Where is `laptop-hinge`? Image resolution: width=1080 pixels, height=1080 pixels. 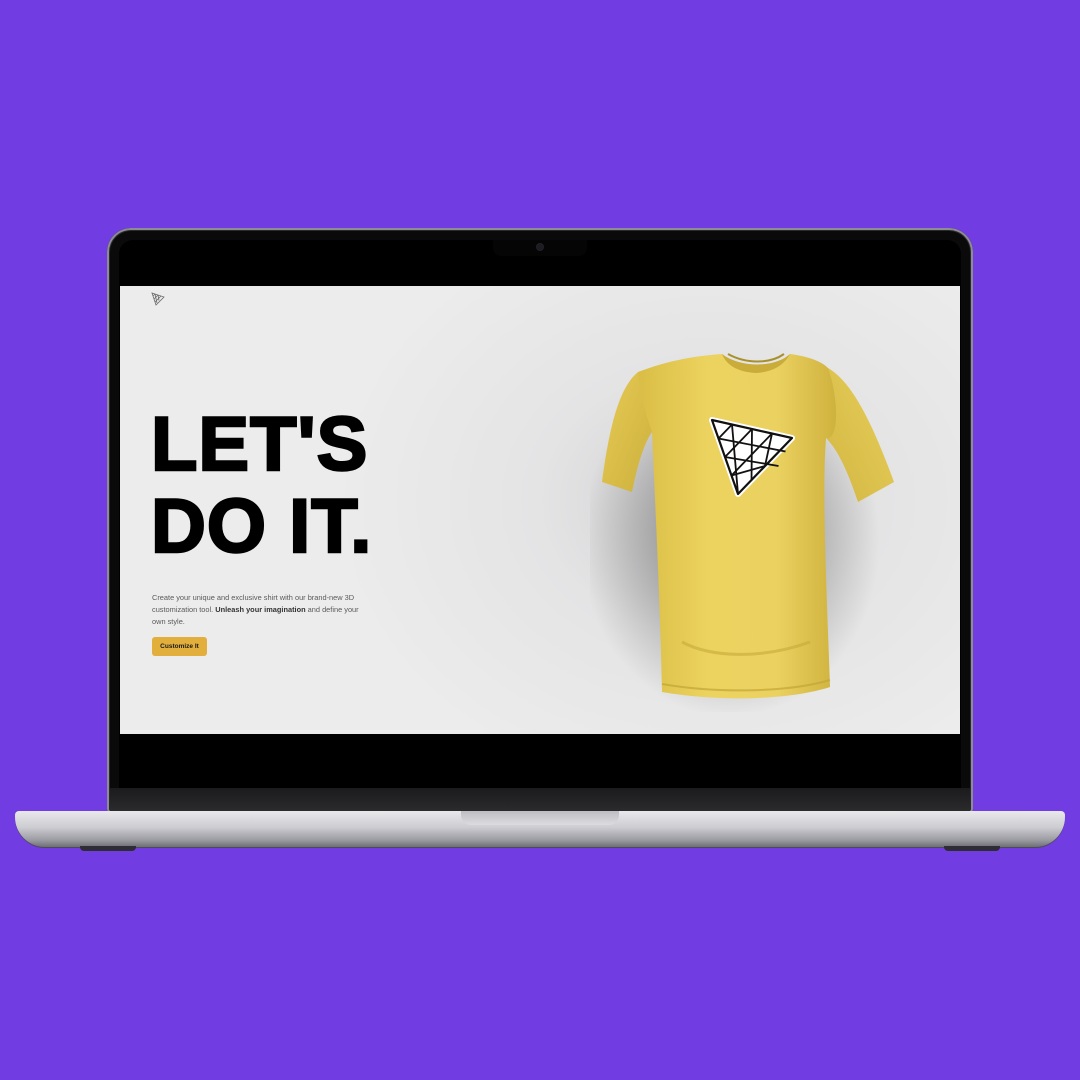 laptop-hinge is located at coordinates (540, 800).